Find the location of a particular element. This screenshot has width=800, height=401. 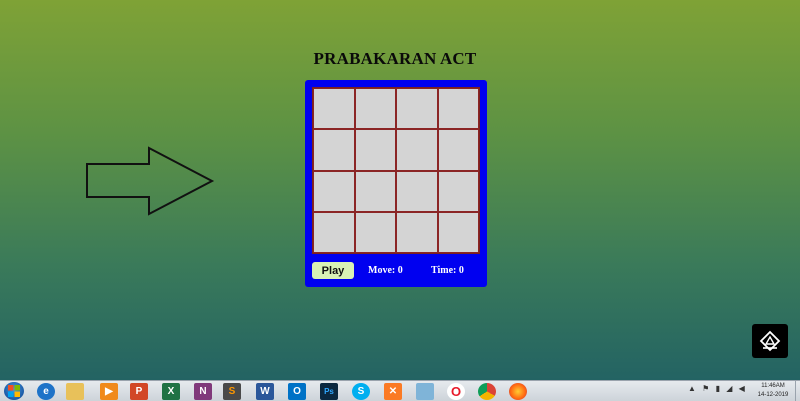

show-desktop-button is located at coordinates (797, 391).